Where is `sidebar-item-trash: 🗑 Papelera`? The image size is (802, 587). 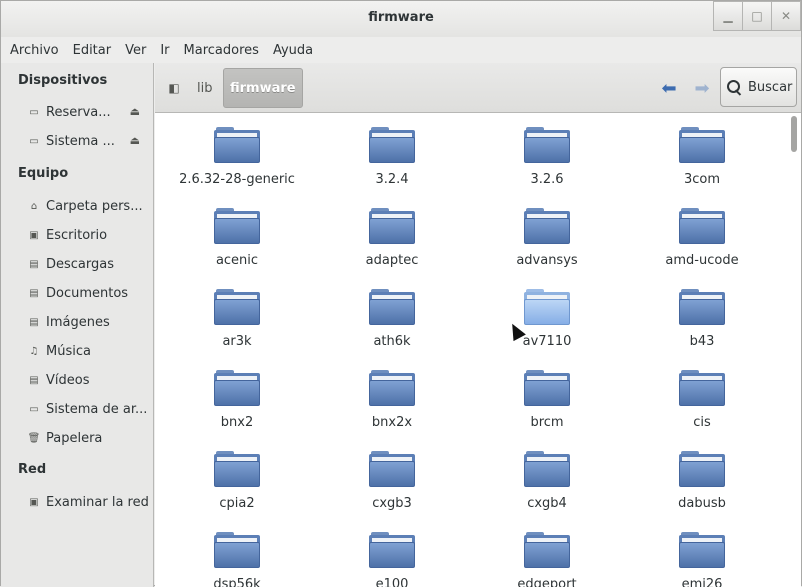
sidebar-item-trash: 🗑 Papelera is located at coordinates (77, 438).